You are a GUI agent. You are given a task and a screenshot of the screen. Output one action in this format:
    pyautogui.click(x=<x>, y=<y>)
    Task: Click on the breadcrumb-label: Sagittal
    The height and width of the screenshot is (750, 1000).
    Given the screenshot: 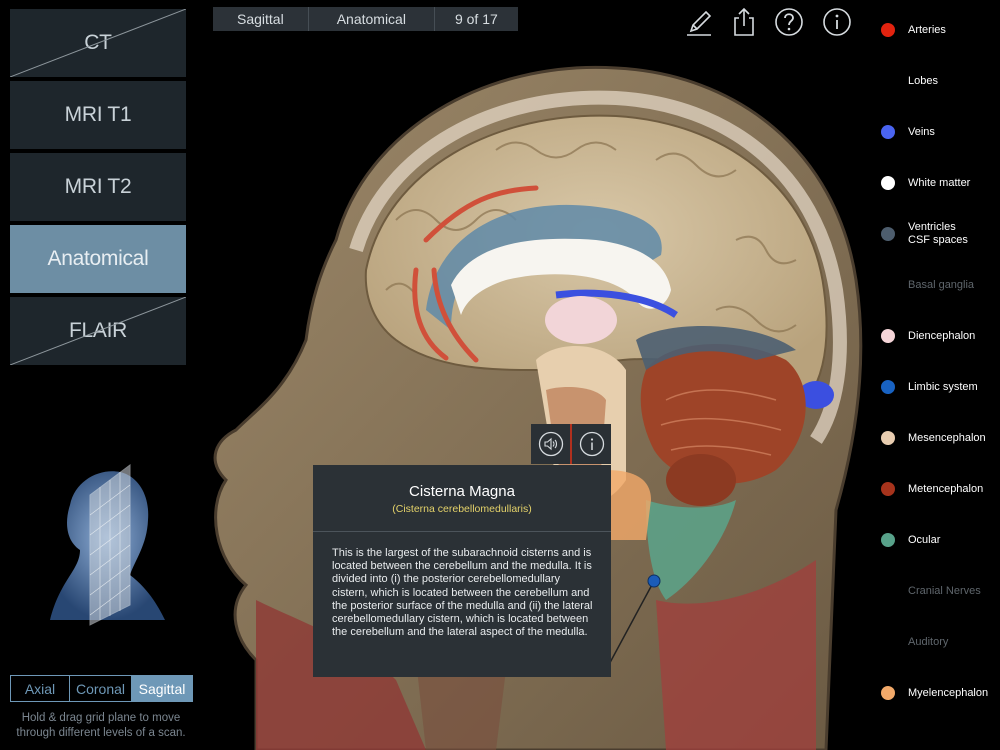 What is the action you would take?
    pyautogui.click(x=260, y=19)
    